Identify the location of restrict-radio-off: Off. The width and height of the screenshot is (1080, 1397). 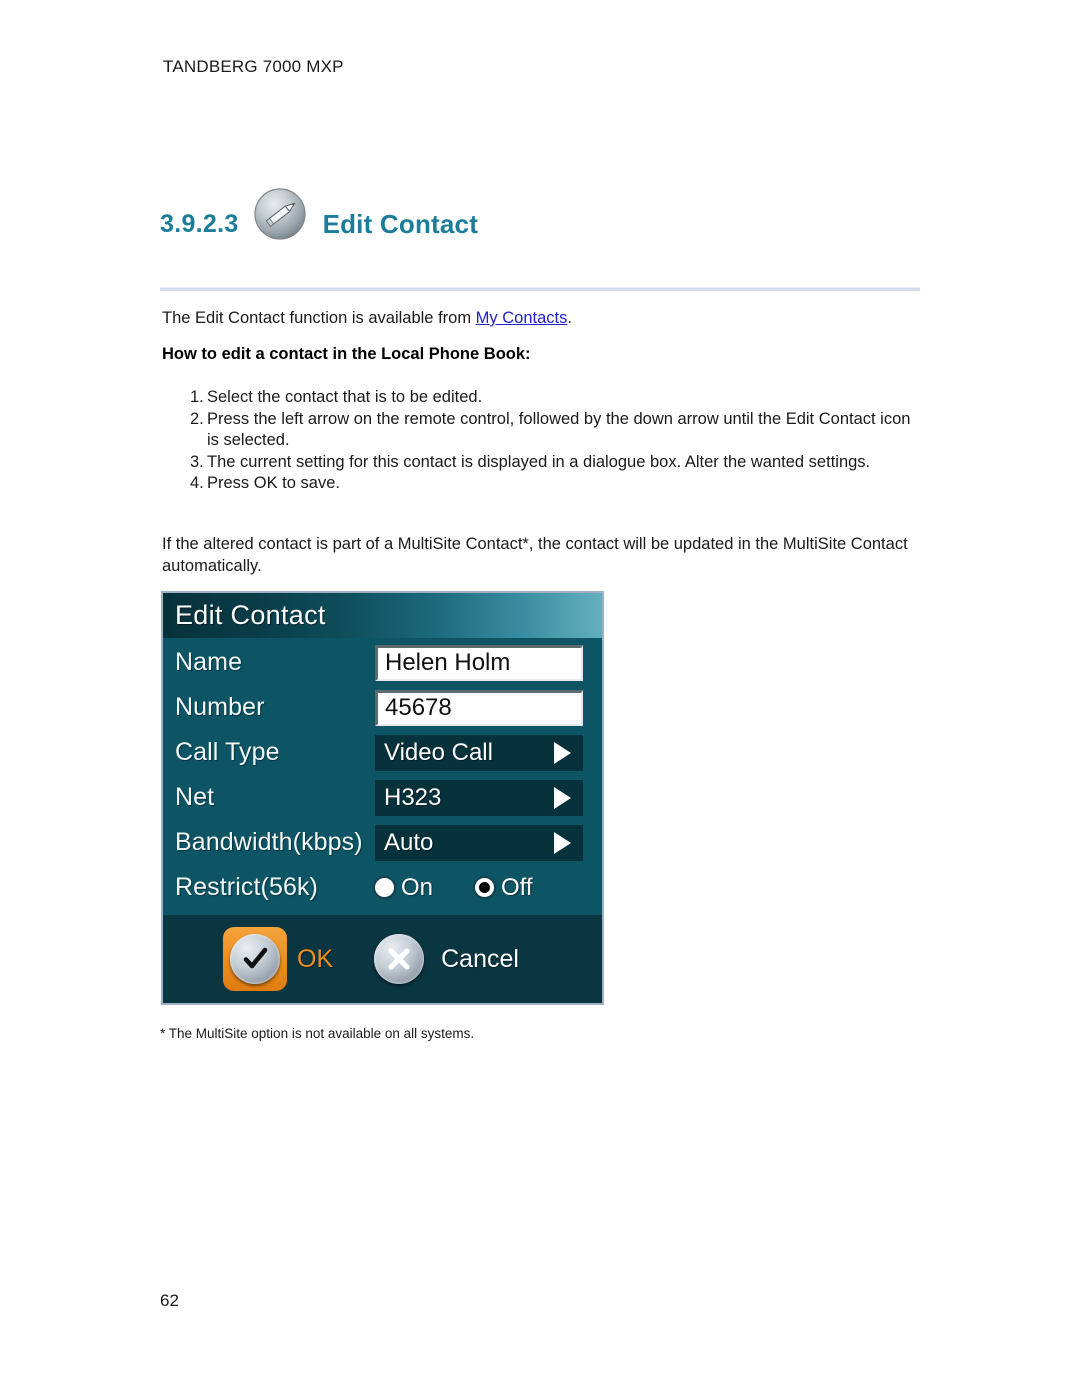
(504, 888).